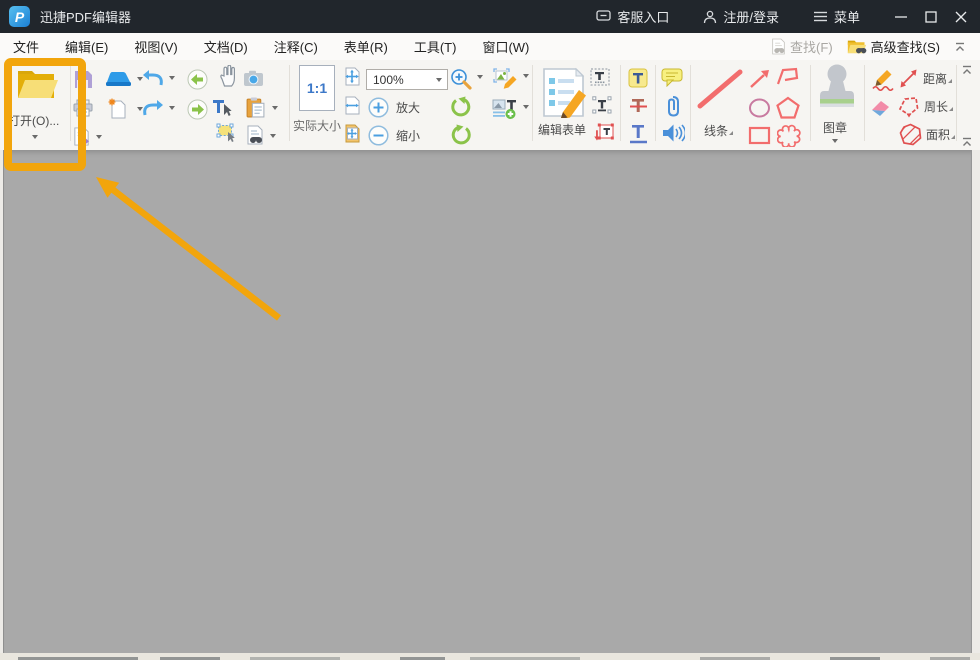 The width and height of the screenshot is (980, 660). What do you see at coordinates (352, 79) in the screenshot?
I see `fit-page-button` at bounding box center [352, 79].